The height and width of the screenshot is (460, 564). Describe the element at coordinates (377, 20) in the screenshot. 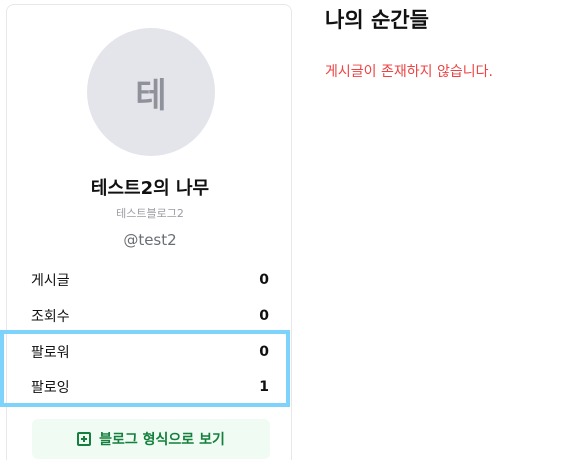

I see `page-title: 나의 순간들` at that location.